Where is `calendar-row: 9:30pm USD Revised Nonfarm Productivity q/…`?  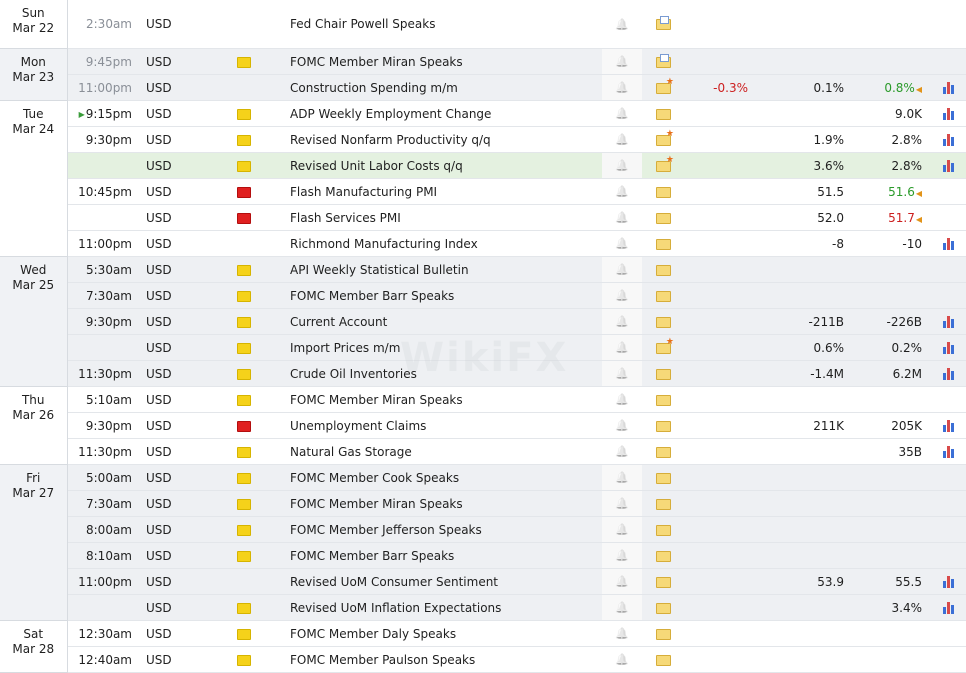 calendar-row: 9:30pm USD Revised Nonfarm Productivity q/… is located at coordinates (483, 139).